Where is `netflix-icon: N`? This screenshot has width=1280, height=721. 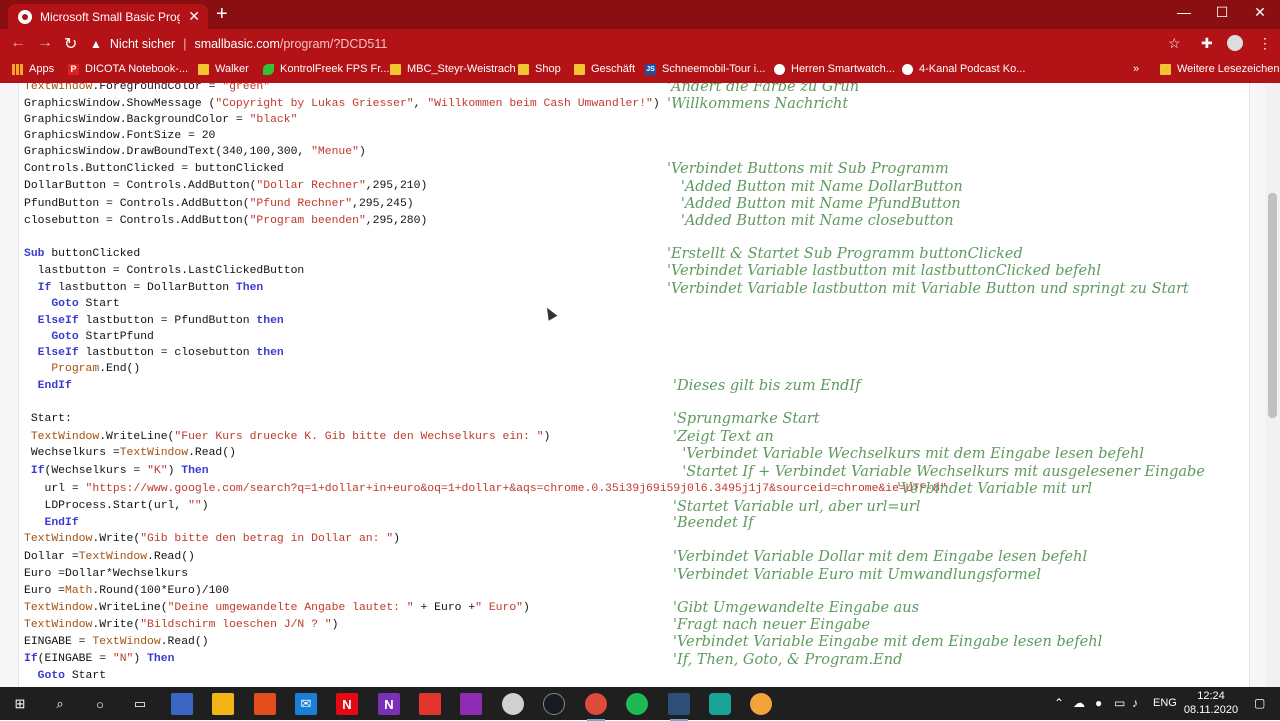
netflix-icon: N is located at coordinates (347, 704).